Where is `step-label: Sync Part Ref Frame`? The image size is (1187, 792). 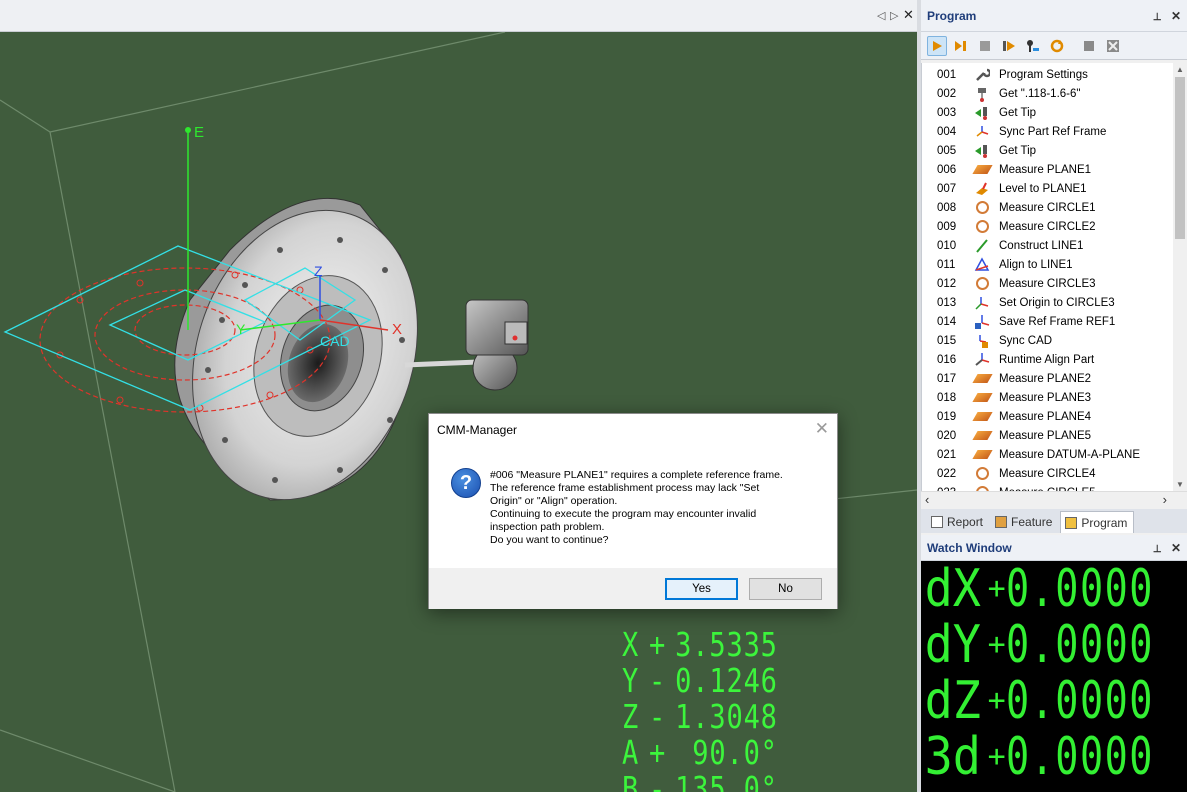 step-label: Sync Part Ref Frame is located at coordinates (1053, 131).